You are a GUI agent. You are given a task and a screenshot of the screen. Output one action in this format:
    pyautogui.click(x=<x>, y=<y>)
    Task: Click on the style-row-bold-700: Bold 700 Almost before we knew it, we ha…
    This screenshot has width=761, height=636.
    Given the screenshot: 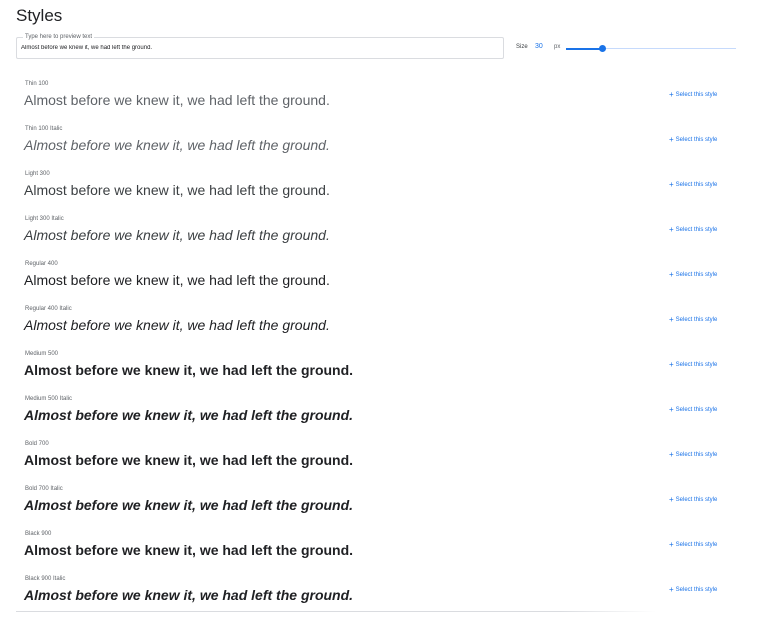 What is the action you would take?
    pyautogui.click(x=376, y=454)
    